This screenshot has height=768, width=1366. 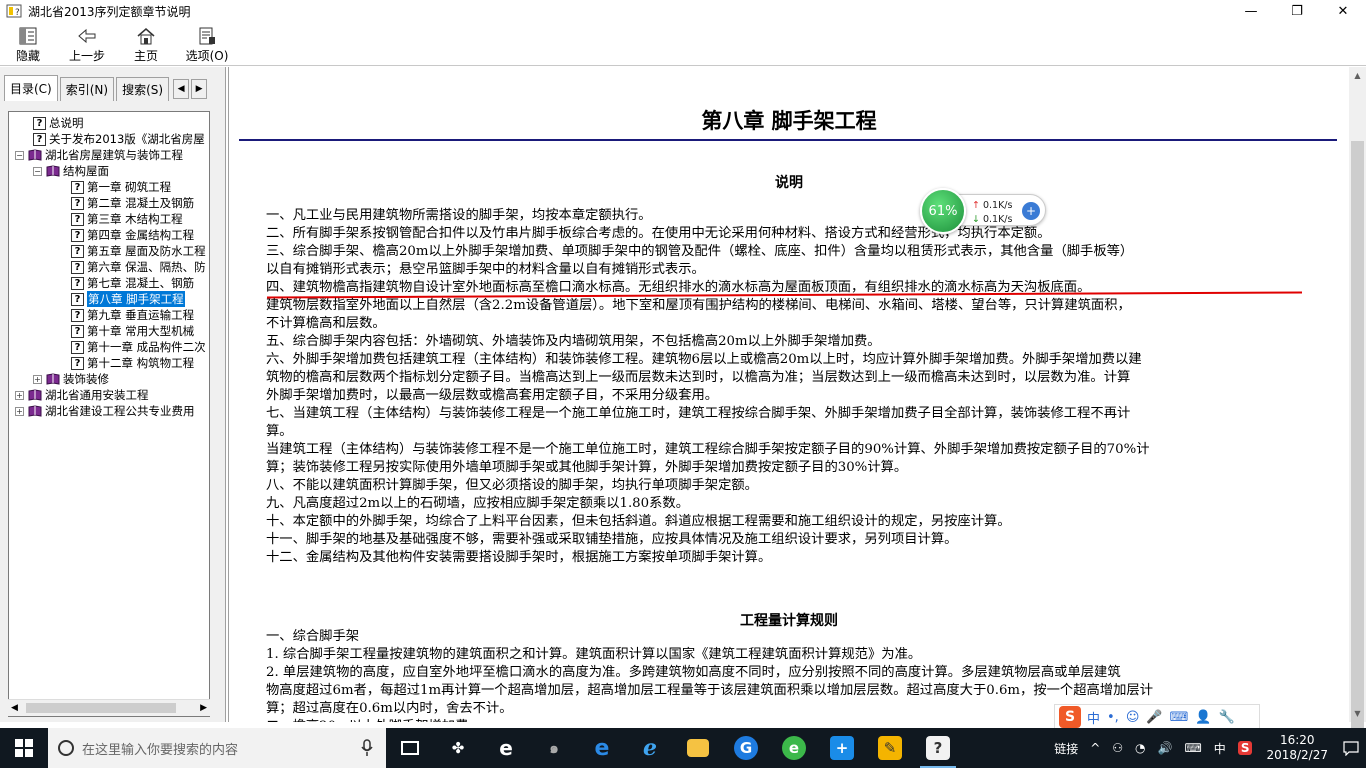 What do you see at coordinates (132, 363) in the screenshot?
I see `tree-item: ? 第十二章 构筑物工程` at bounding box center [132, 363].